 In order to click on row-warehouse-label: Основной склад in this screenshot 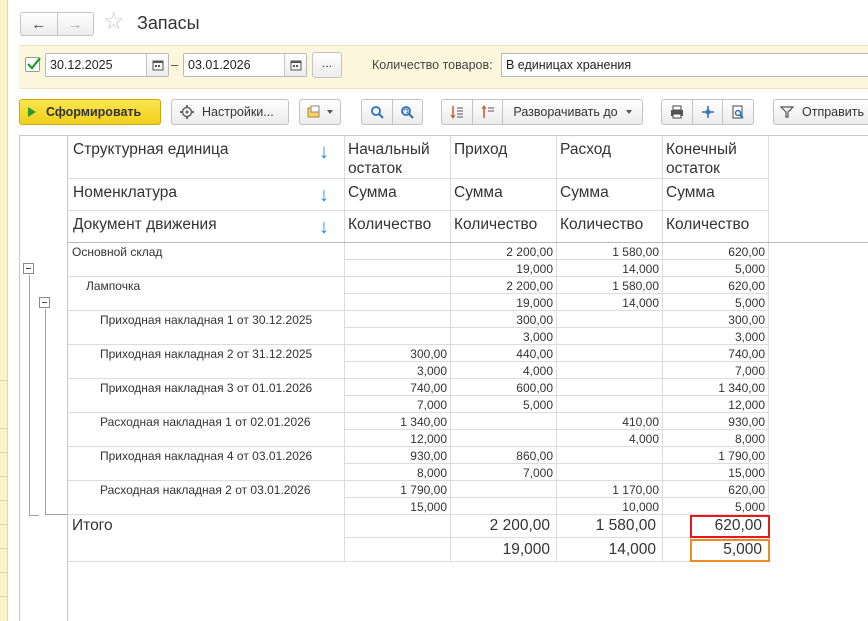, I will do `click(117, 252)`.